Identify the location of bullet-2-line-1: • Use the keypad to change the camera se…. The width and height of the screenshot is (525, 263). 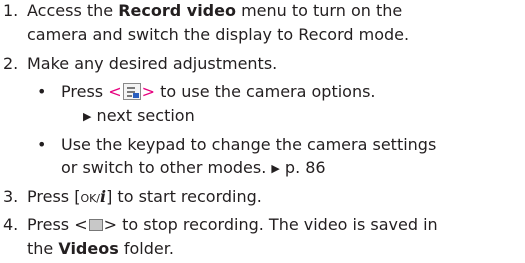
(236, 145).